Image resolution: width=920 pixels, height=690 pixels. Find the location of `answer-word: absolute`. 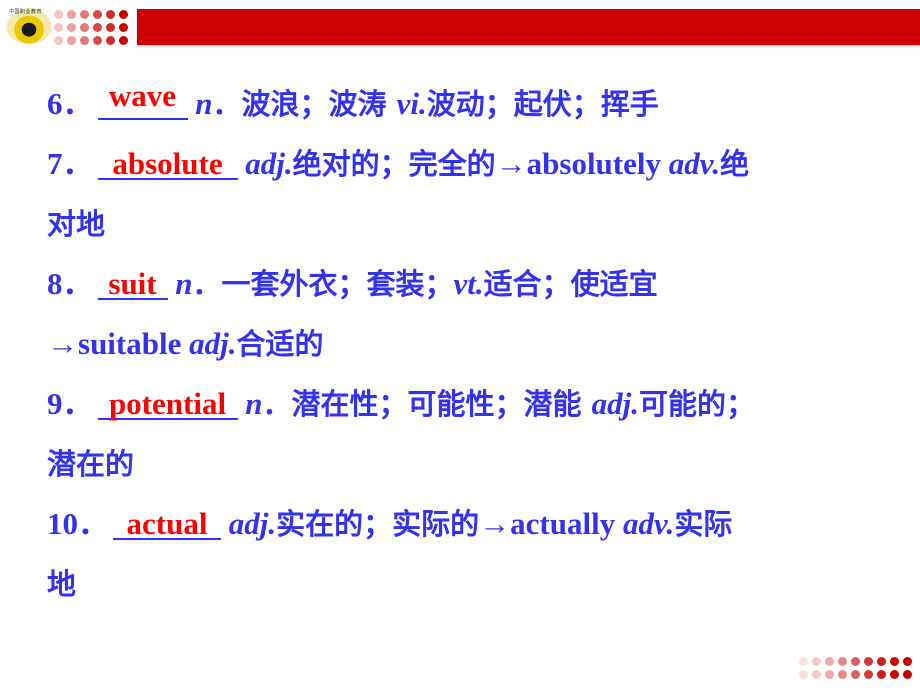

answer-word: absolute is located at coordinates (167, 163).